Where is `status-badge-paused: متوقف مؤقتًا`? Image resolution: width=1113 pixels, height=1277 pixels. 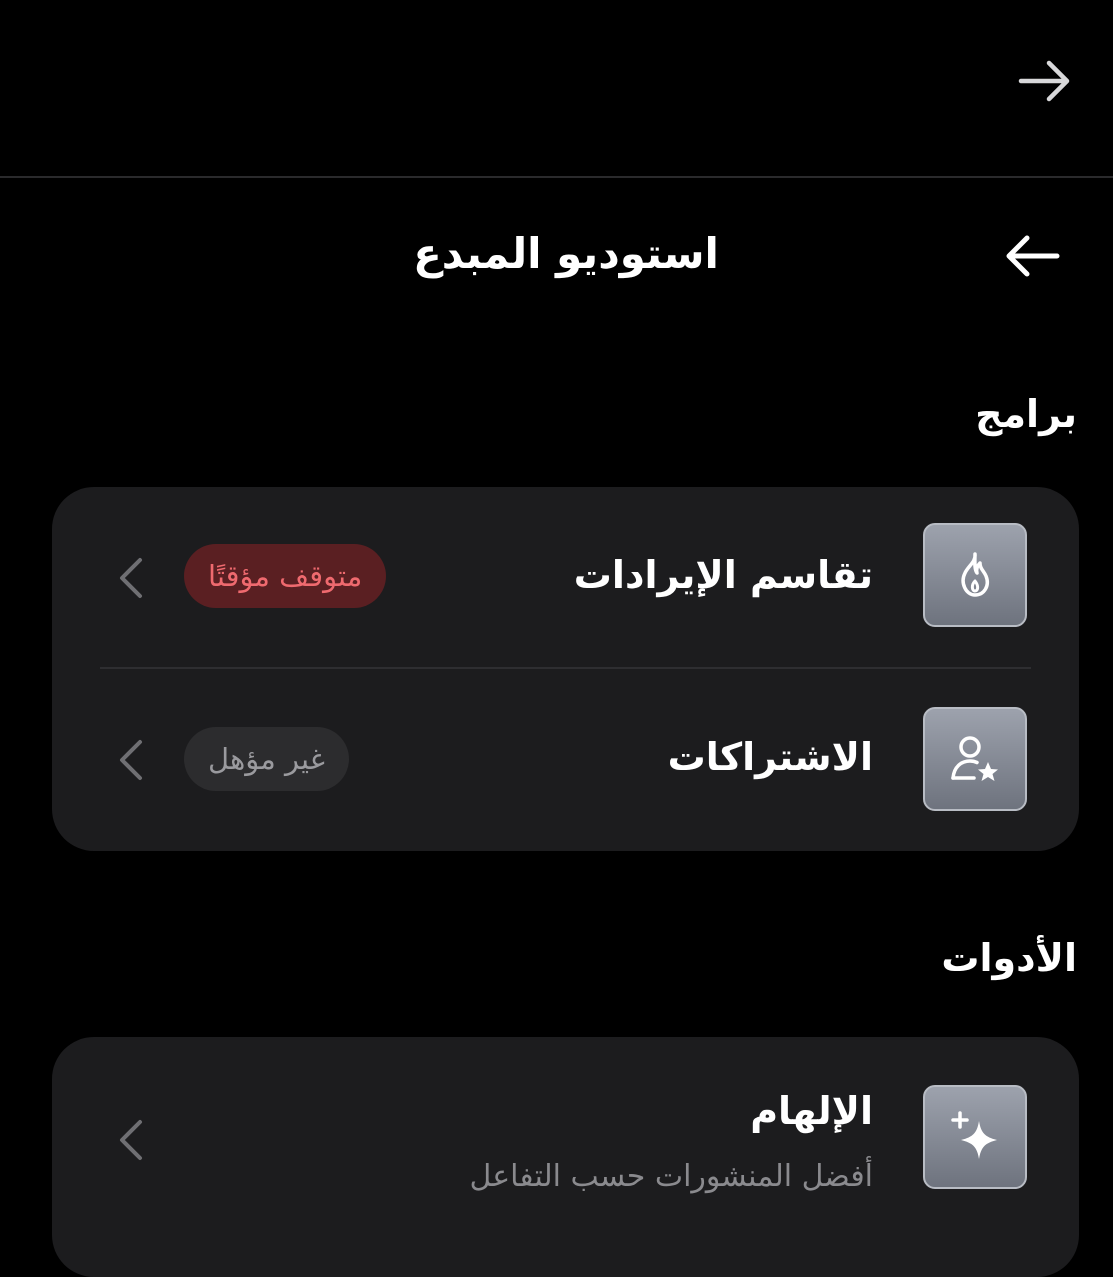 status-badge-paused: متوقف مؤقتًا is located at coordinates (285, 576).